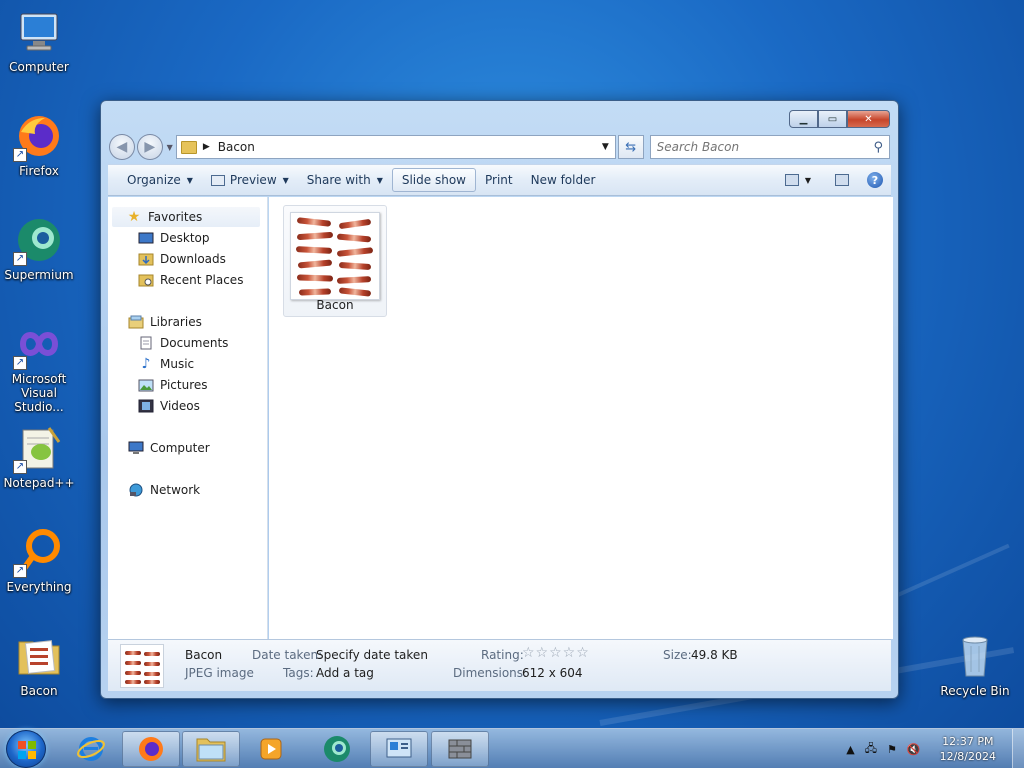 This screenshot has width=1024, height=768. I want to click on visual-studio-icon: ↗, so click(38, 345).